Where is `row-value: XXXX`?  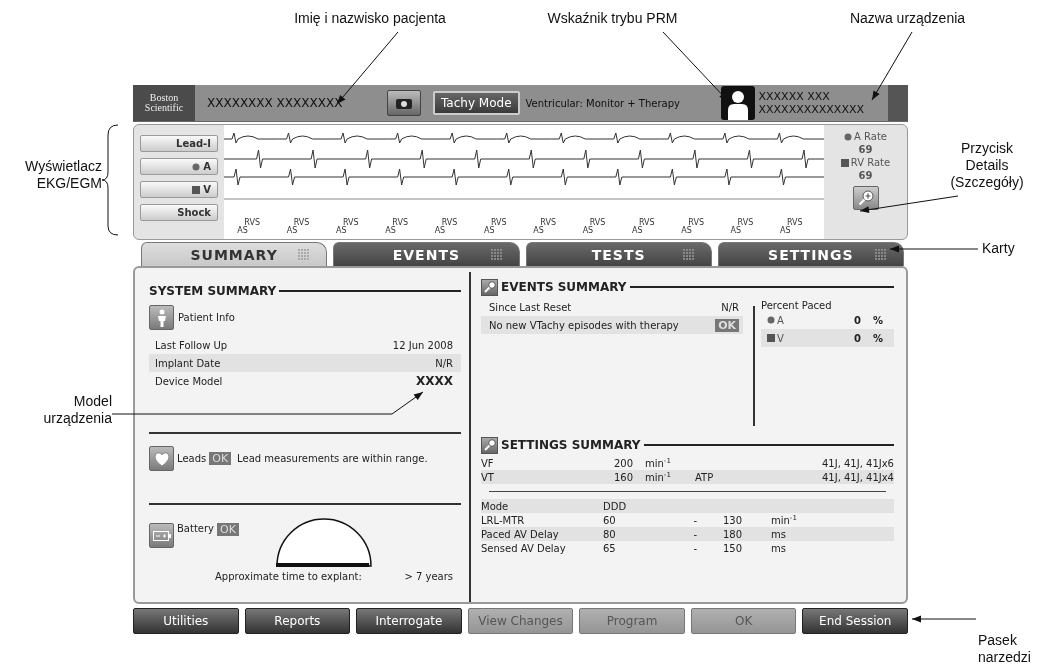 row-value: XXXX is located at coordinates (434, 381).